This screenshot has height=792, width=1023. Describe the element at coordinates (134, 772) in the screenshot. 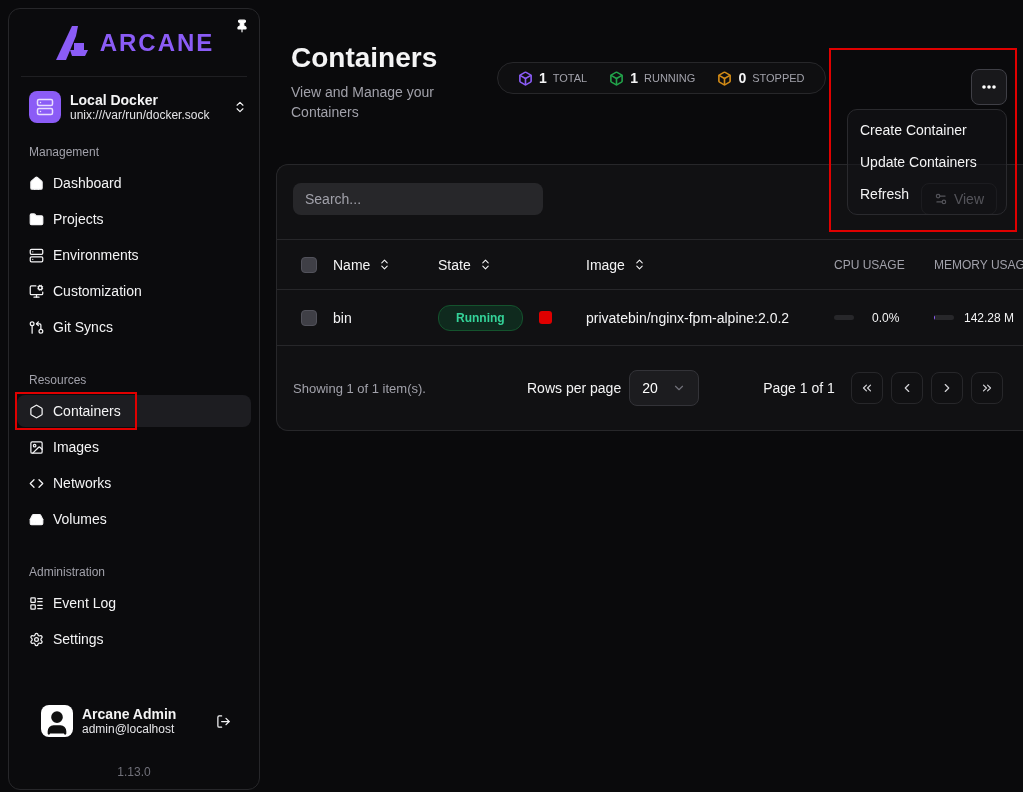

I see `version-label: 1.13.0` at that location.